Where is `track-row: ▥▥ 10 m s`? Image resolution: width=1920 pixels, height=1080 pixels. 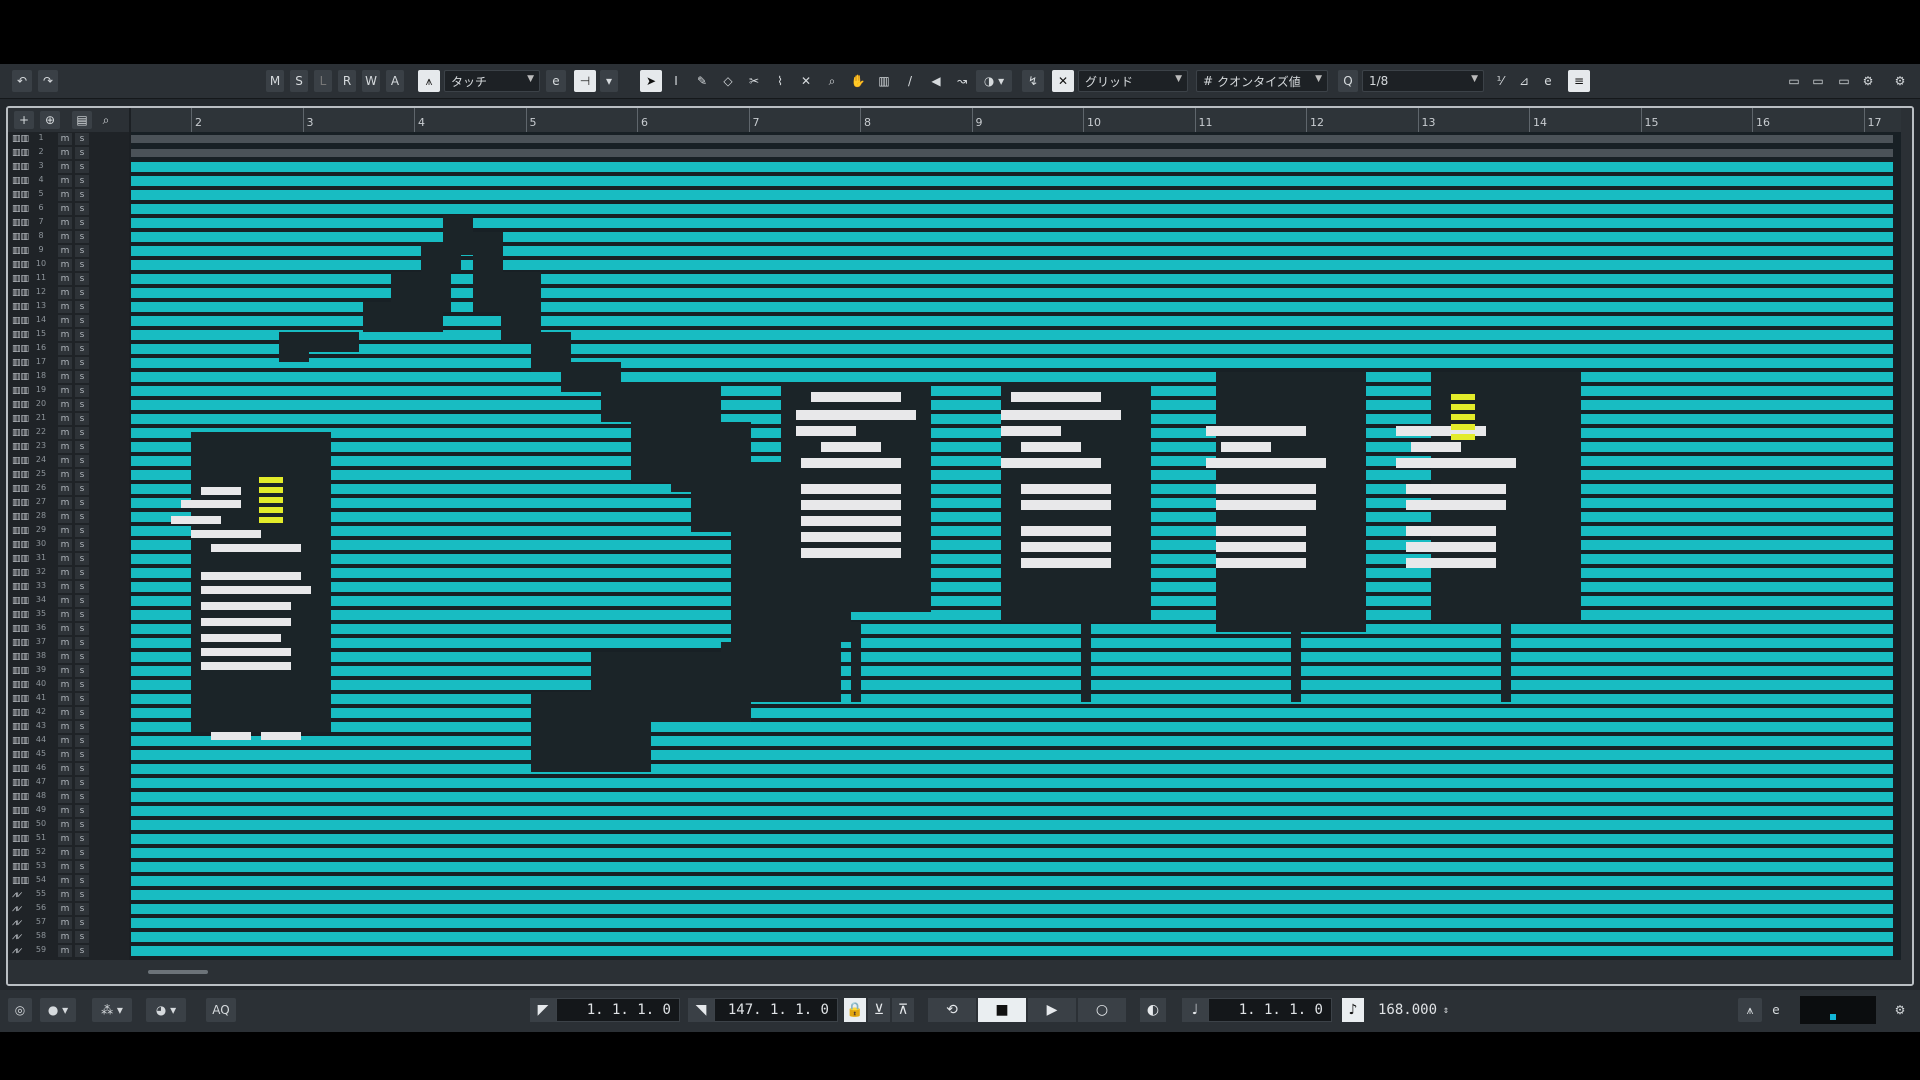 track-row: ▥▥ 10 m s is located at coordinates (68, 265).